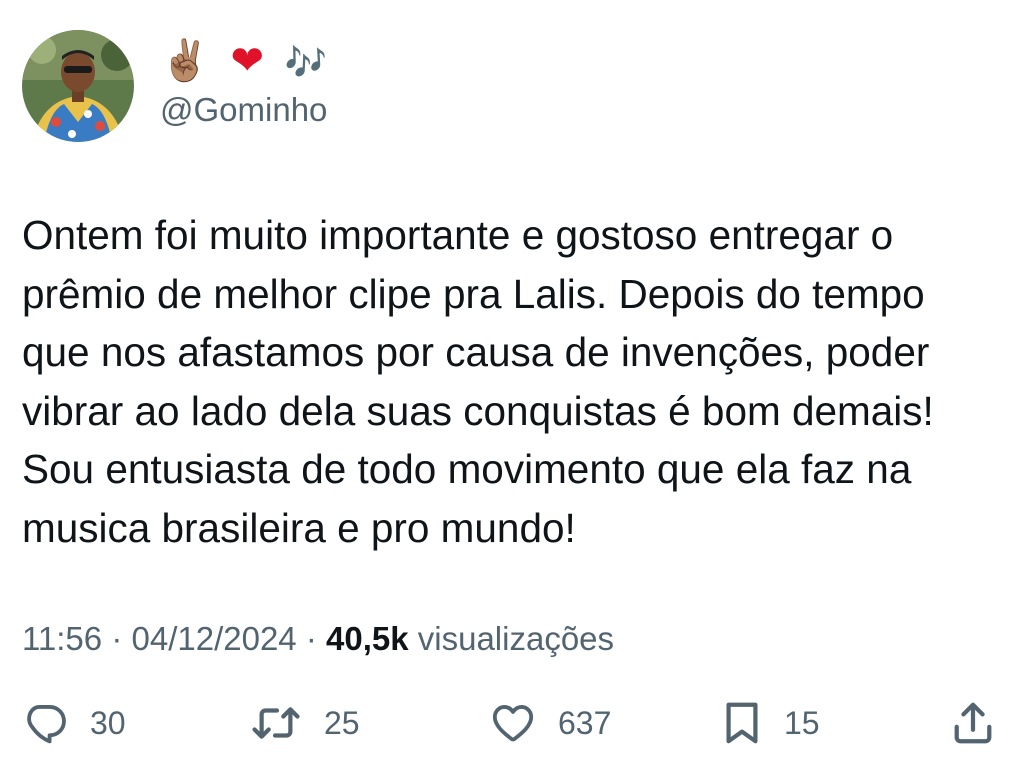  What do you see at coordinates (516, 638) in the screenshot?
I see `views-label: visualizações` at bounding box center [516, 638].